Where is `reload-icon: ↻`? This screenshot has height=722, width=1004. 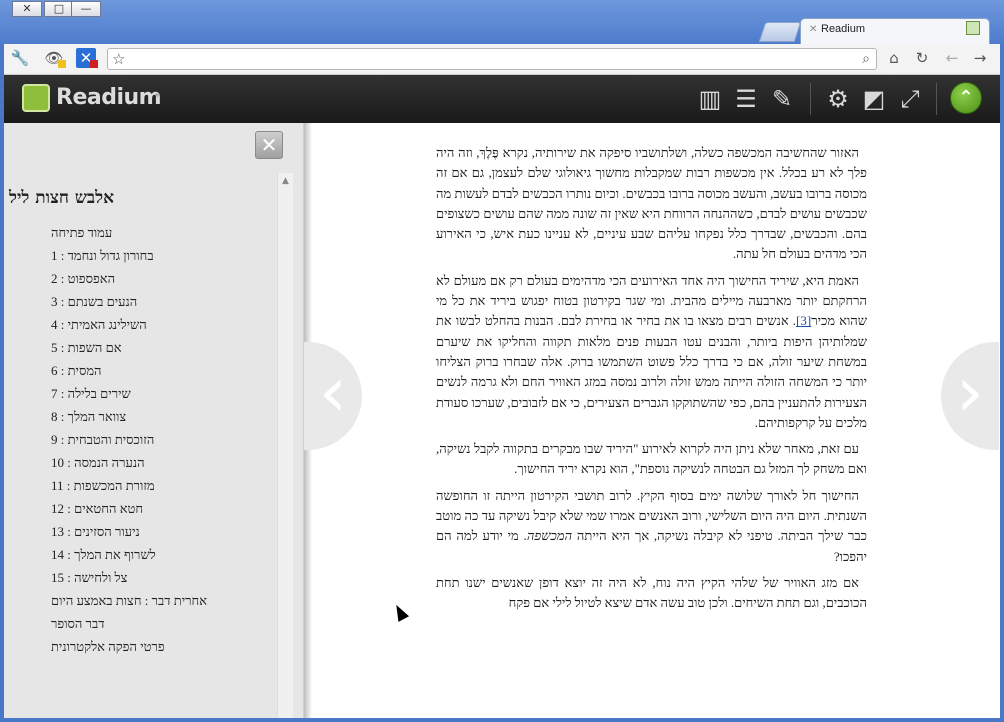
reload-icon: ↻ is located at coordinates (922, 58).